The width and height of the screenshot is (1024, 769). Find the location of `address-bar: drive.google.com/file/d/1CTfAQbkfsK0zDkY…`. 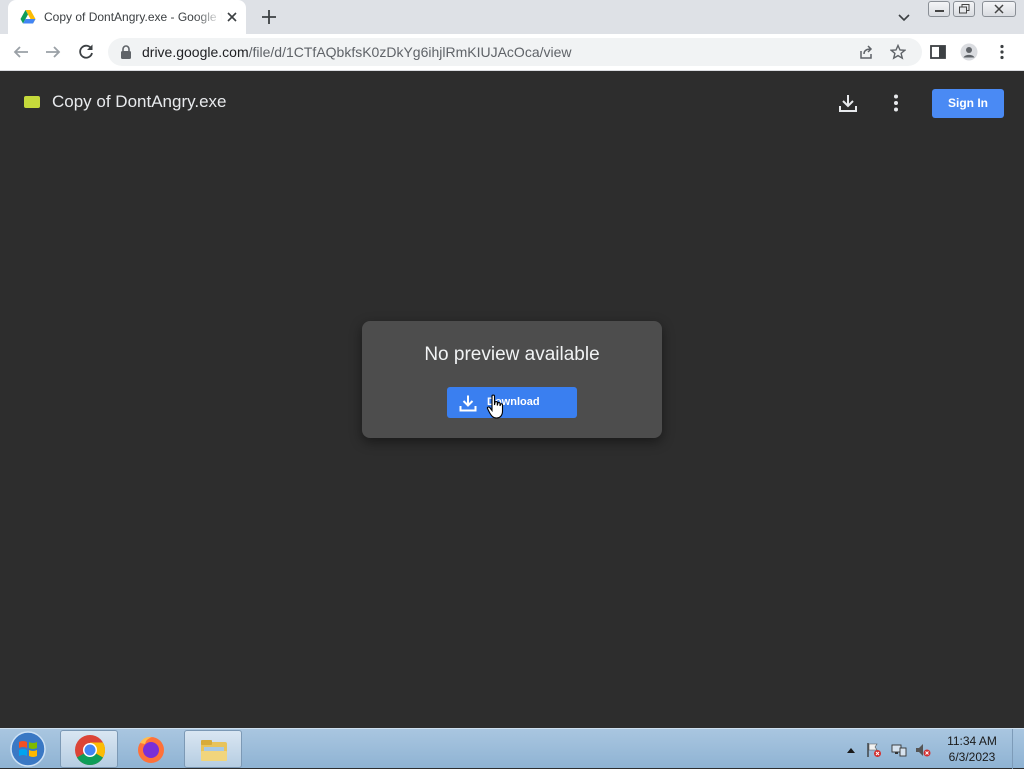

address-bar: drive.google.com/file/d/1CTfAQbkfsK0zDkY… is located at coordinates (515, 52).